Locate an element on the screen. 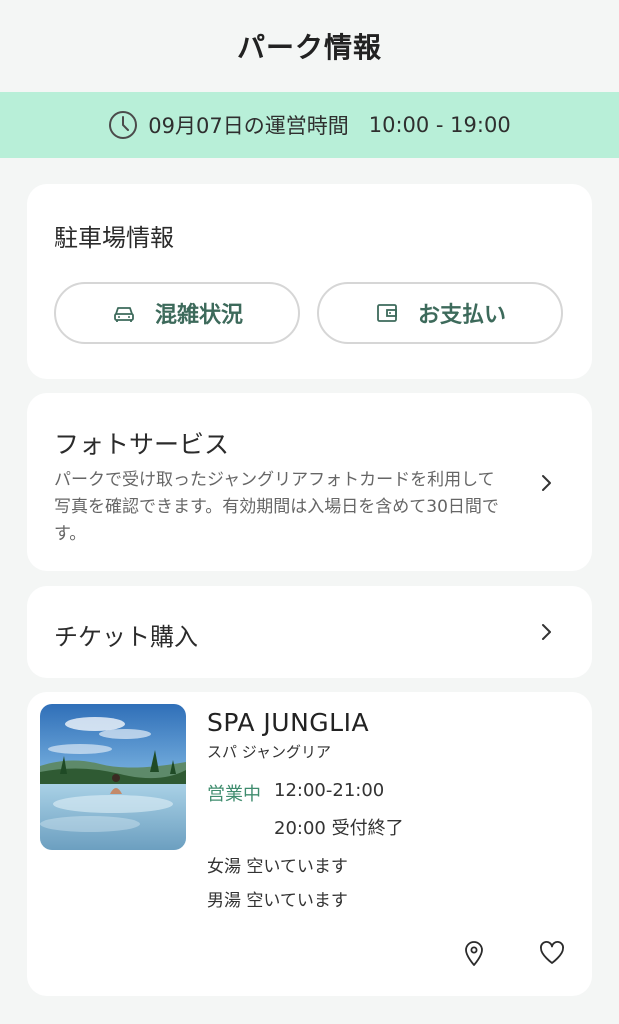 The height and width of the screenshot is (1024, 619). payment-label: お支払い is located at coordinates (461, 315).